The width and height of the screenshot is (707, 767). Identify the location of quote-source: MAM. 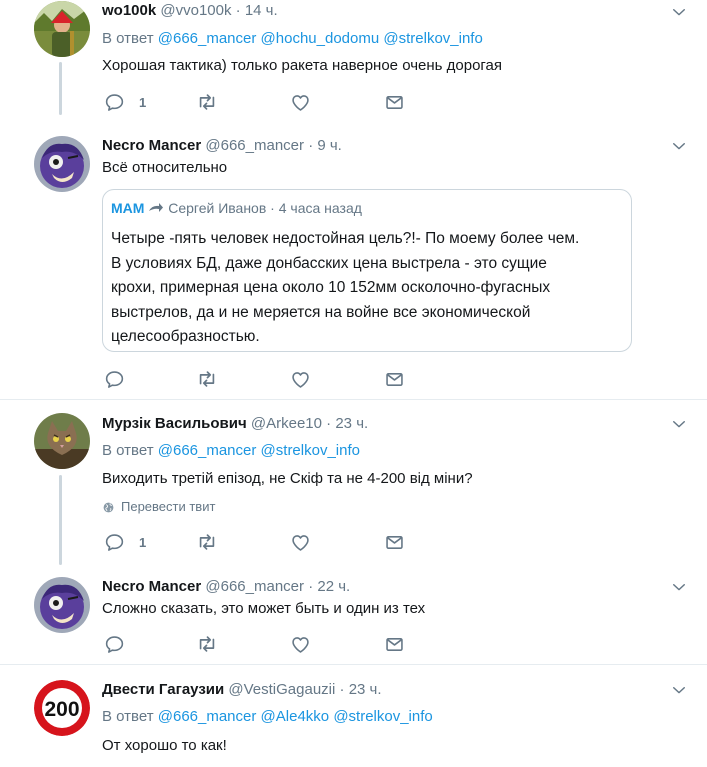
(128, 208).